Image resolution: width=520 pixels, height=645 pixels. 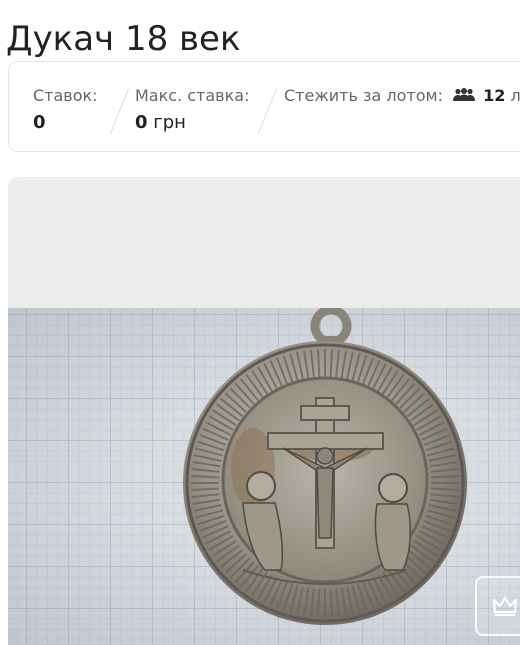 I want to click on bids-value: 0, so click(x=39, y=122).